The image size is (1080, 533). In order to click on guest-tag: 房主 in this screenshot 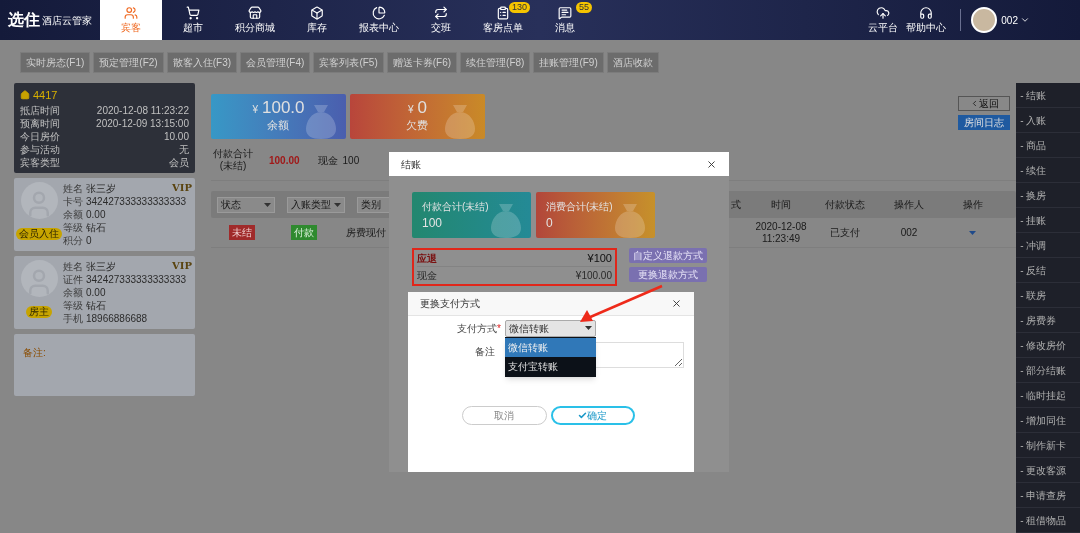, I will do `click(39, 311)`.